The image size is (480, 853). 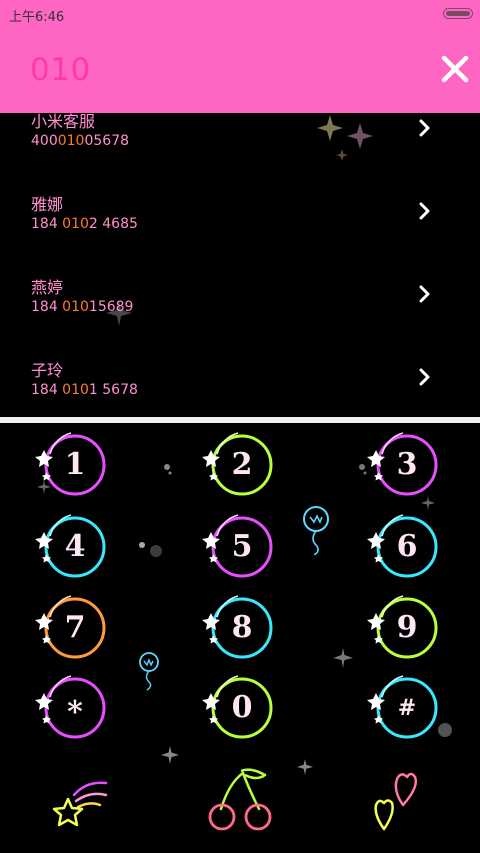 I want to click on key-1-label: 1, so click(x=75, y=464).